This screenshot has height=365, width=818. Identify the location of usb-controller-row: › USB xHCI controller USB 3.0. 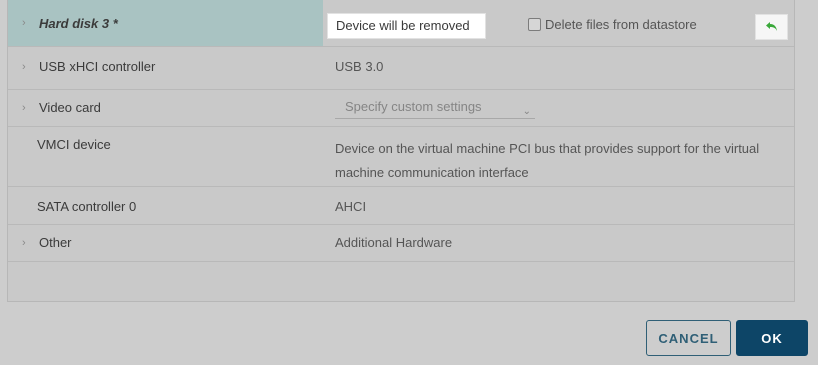
(401, 68).